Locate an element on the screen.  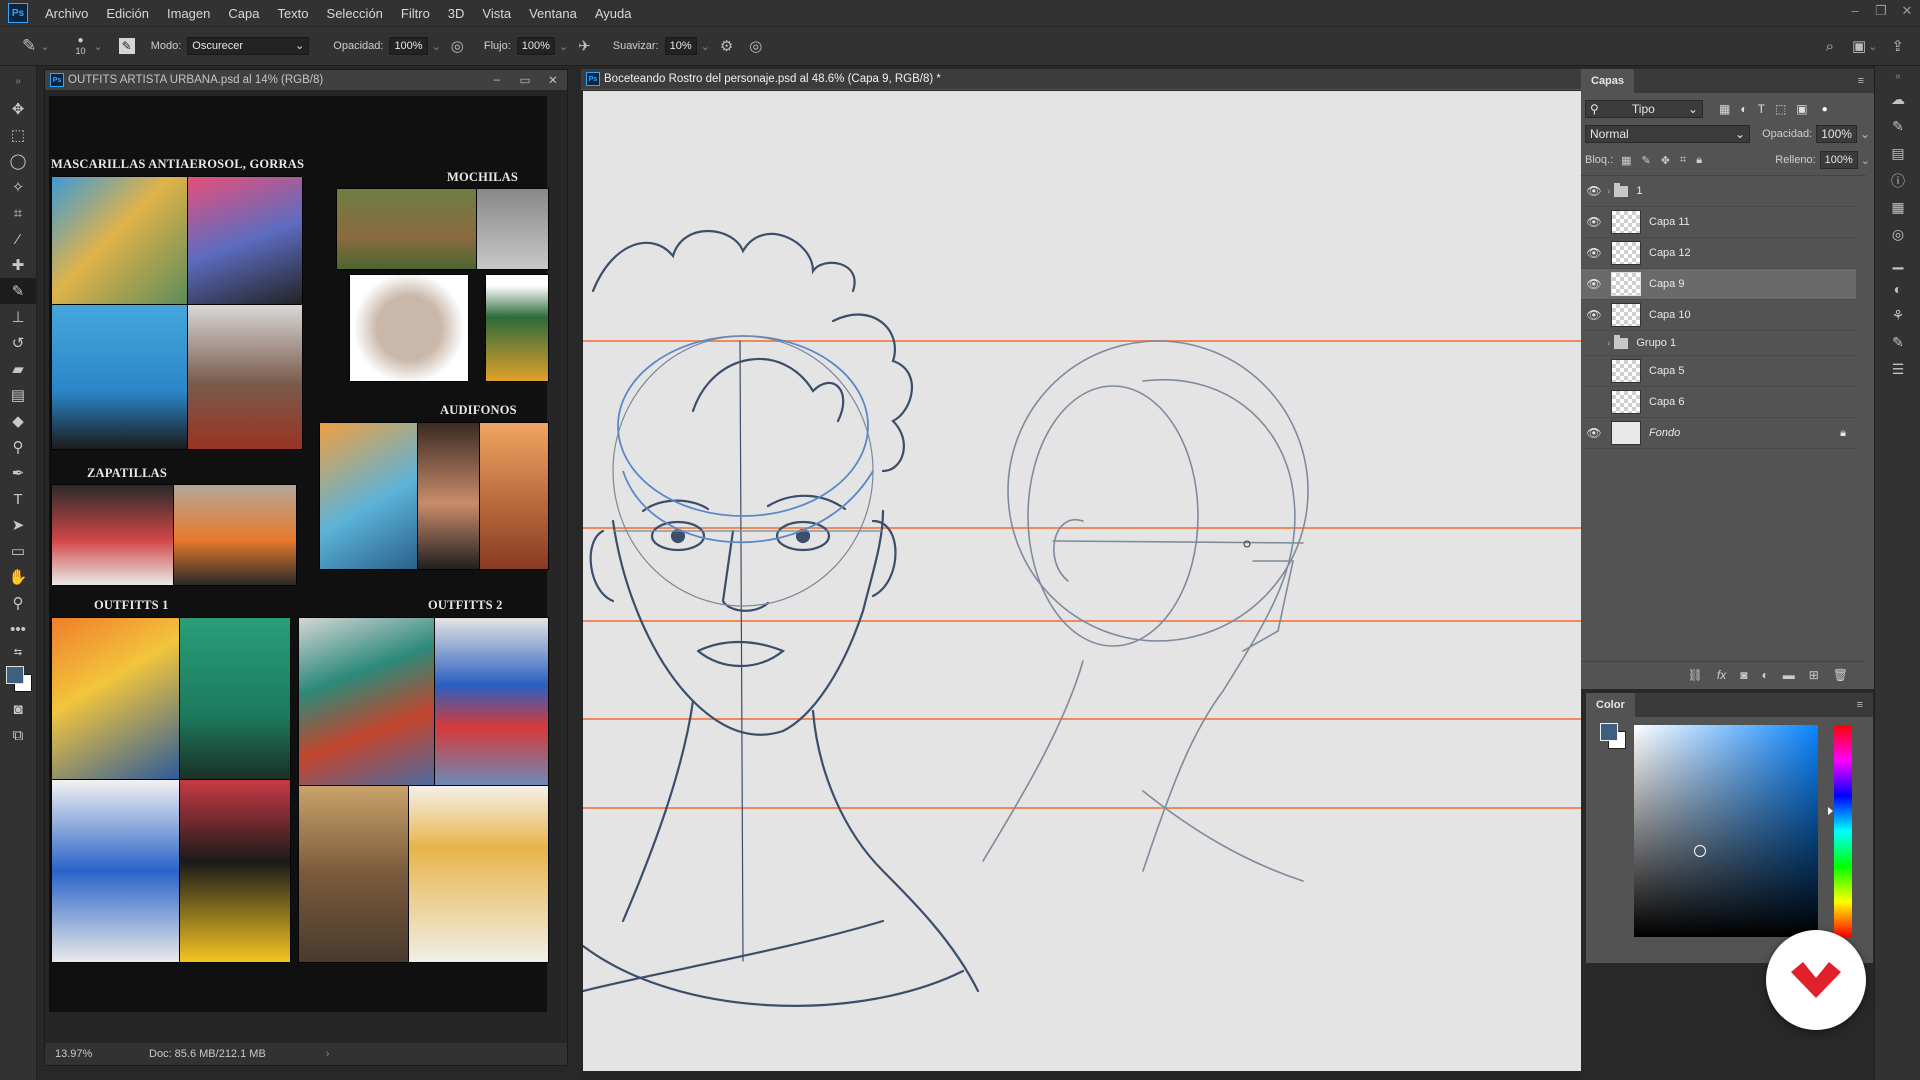
brush-panel-icon: ✎ is located at coordinates (126, 46).